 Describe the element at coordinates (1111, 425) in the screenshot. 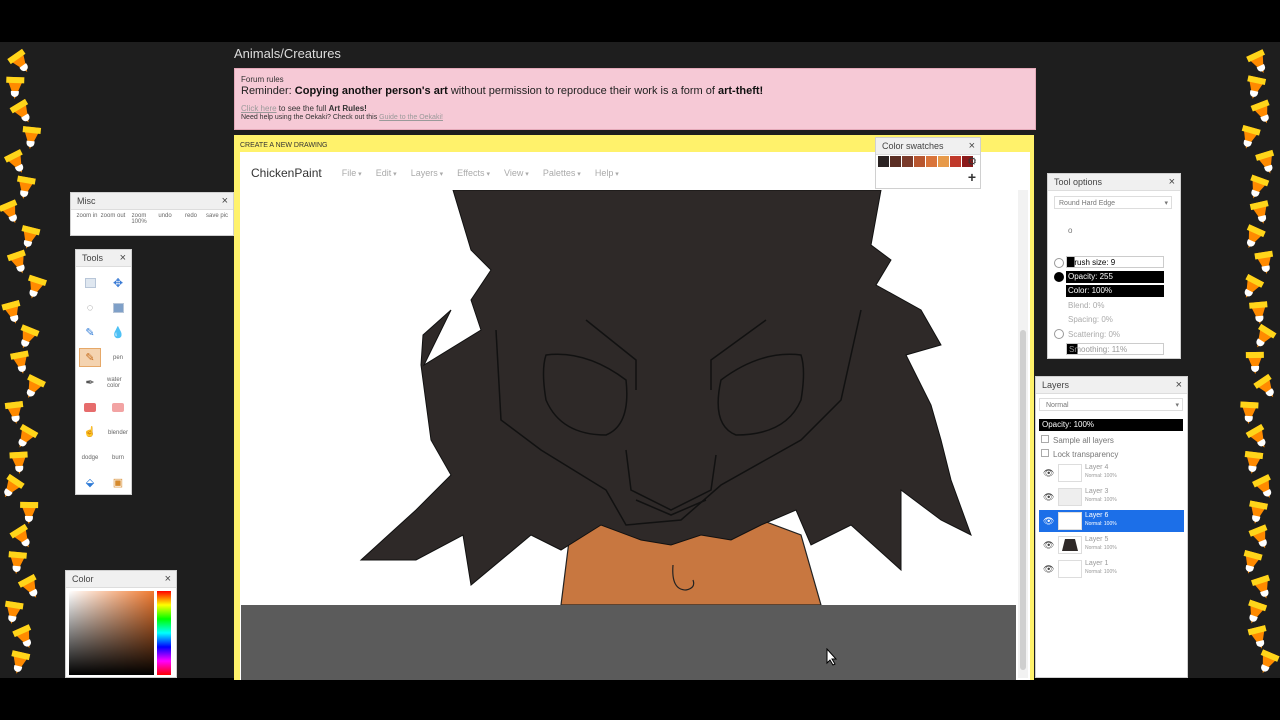

I see `layer-opacity-slider: Opacity: 100%` at that location.